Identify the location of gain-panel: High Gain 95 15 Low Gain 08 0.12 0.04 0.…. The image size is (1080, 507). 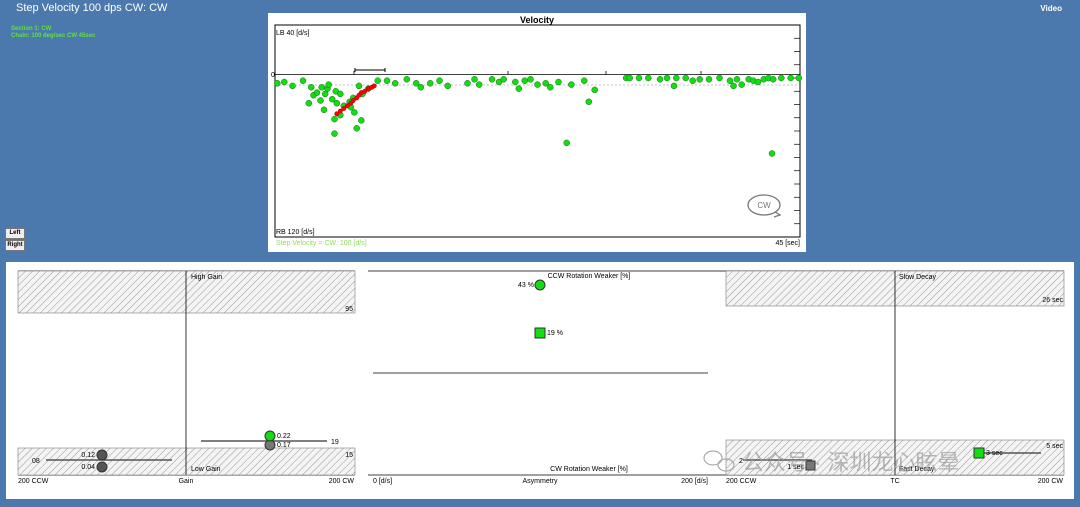
(186, 377).